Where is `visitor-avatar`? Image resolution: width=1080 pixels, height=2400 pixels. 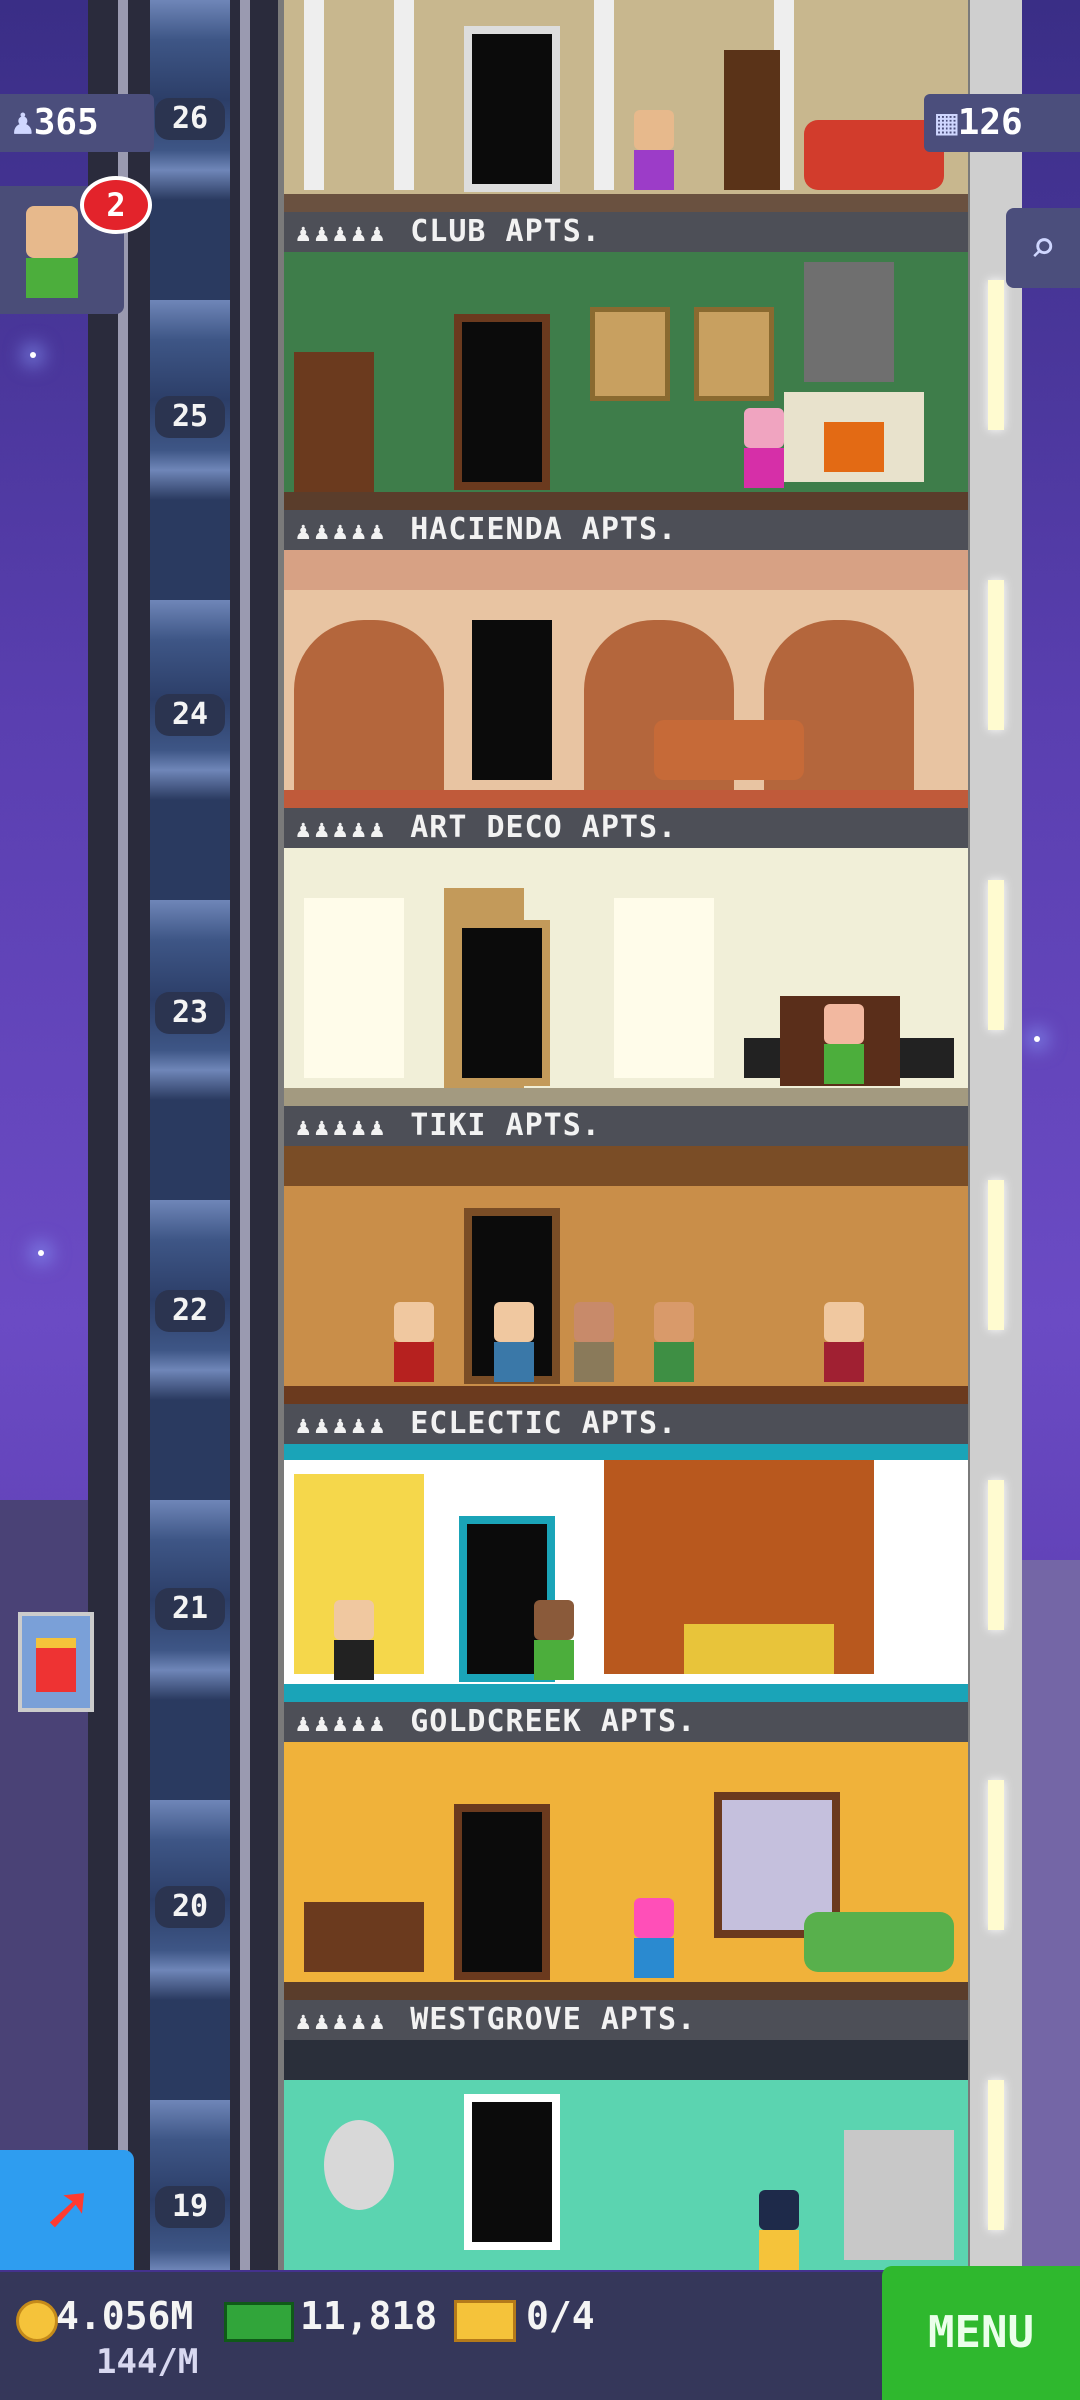 visitor-avatar is located at coordinates (52, 232).